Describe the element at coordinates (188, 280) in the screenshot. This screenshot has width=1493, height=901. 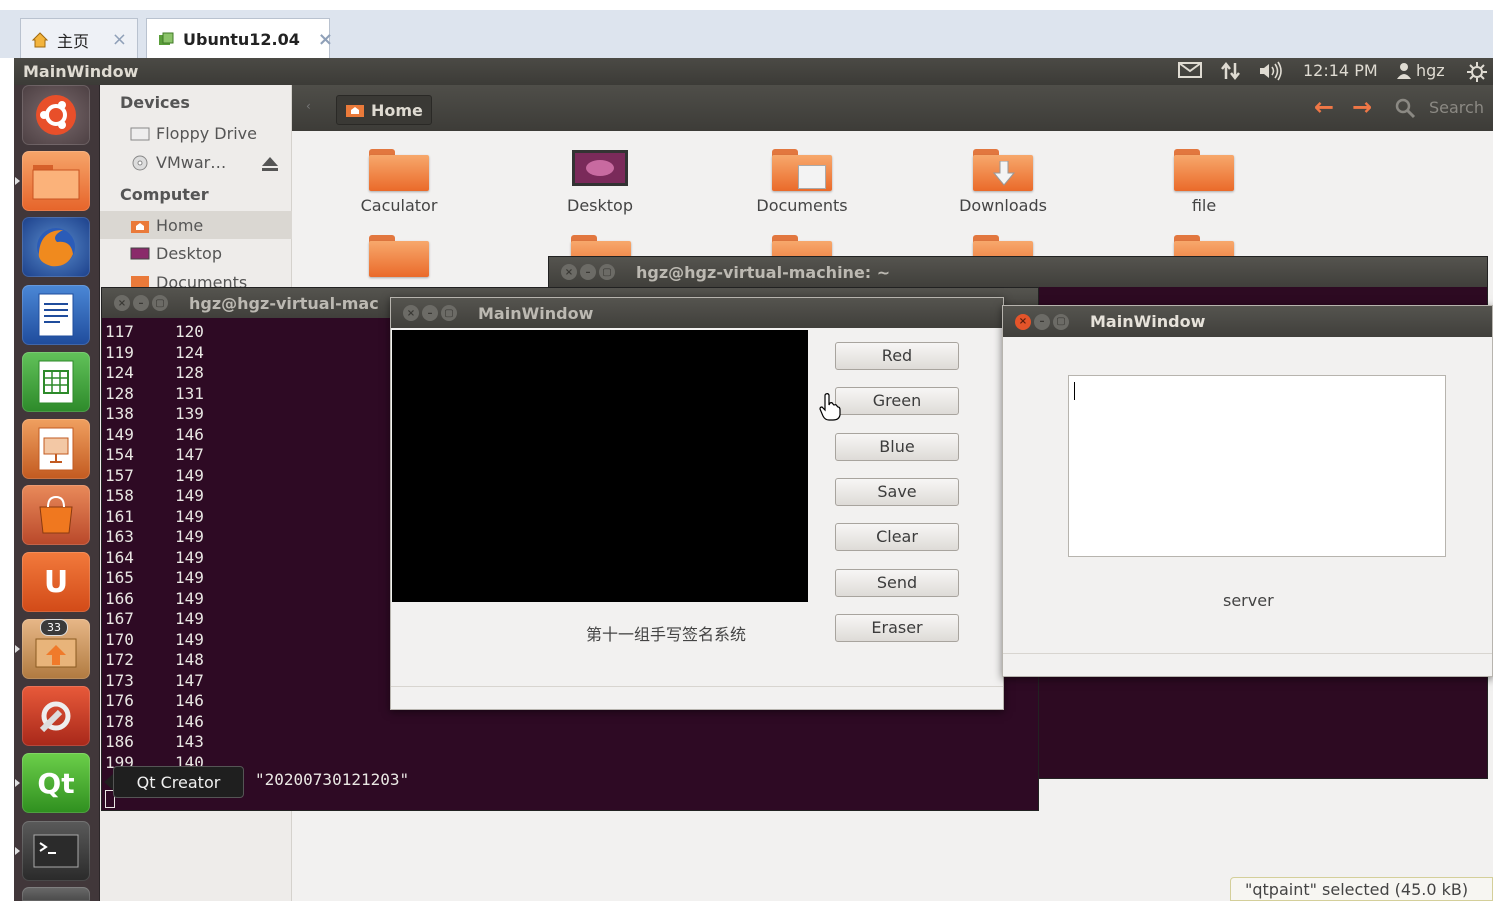
I see `sidebar-item-documents: Documents` at that location.